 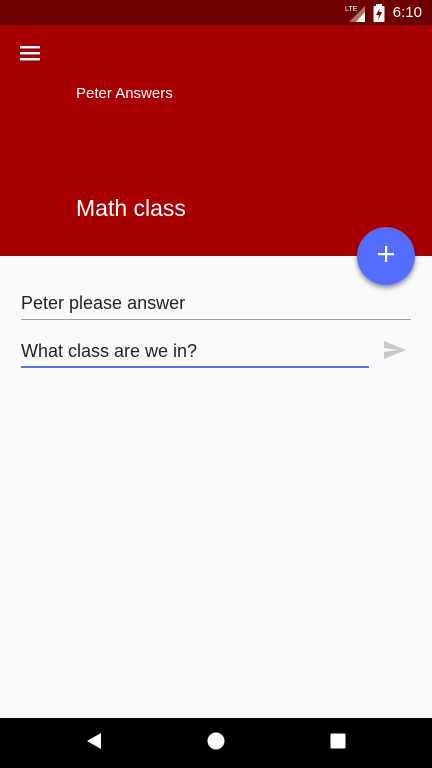 I want to click on send-icon, so click(x=395, y=352).